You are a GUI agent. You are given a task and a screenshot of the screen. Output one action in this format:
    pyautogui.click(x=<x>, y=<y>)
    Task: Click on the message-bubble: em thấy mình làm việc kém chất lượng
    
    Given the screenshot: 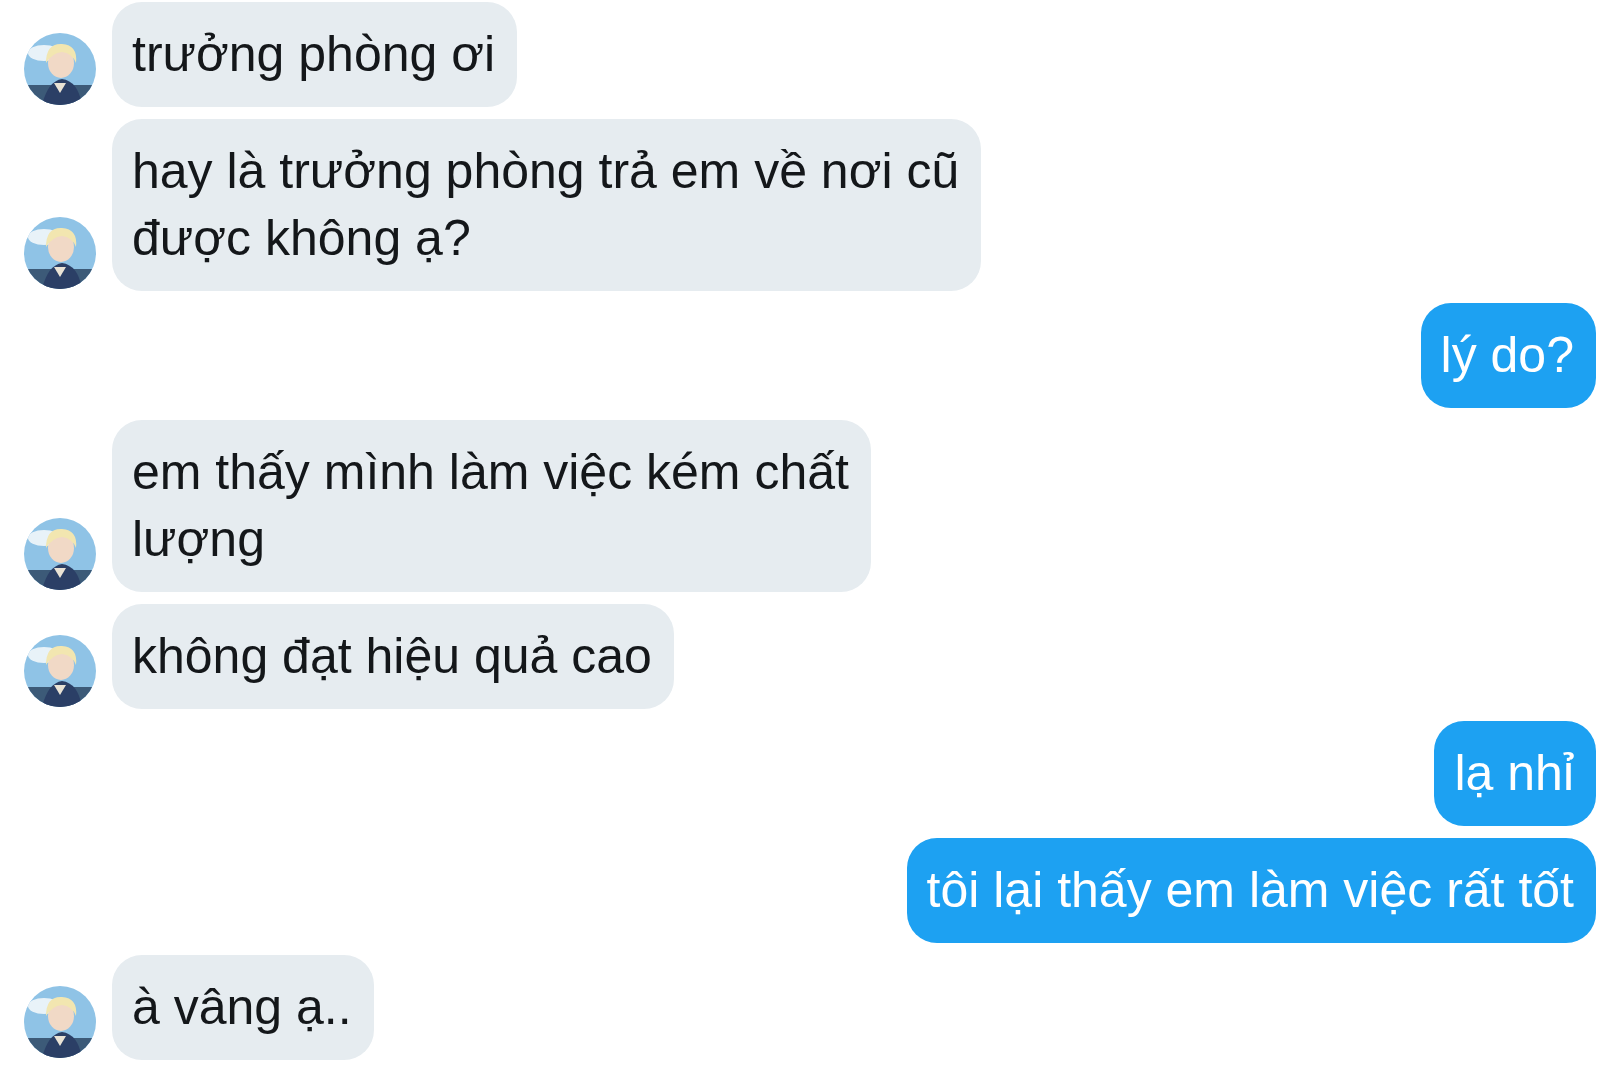 What is the action you would take?
    pyautogui.click(x=491, y=506)
    